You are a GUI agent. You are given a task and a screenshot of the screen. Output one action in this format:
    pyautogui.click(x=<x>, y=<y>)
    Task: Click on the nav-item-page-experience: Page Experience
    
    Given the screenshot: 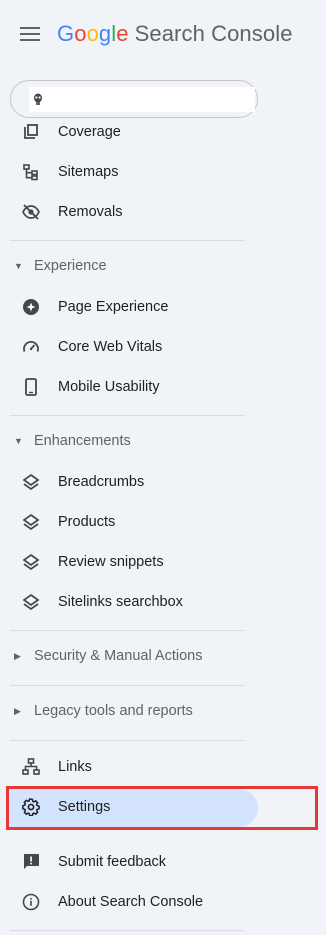 What is the action you would take?
    pyautogui.click(x=163, y=307)
    